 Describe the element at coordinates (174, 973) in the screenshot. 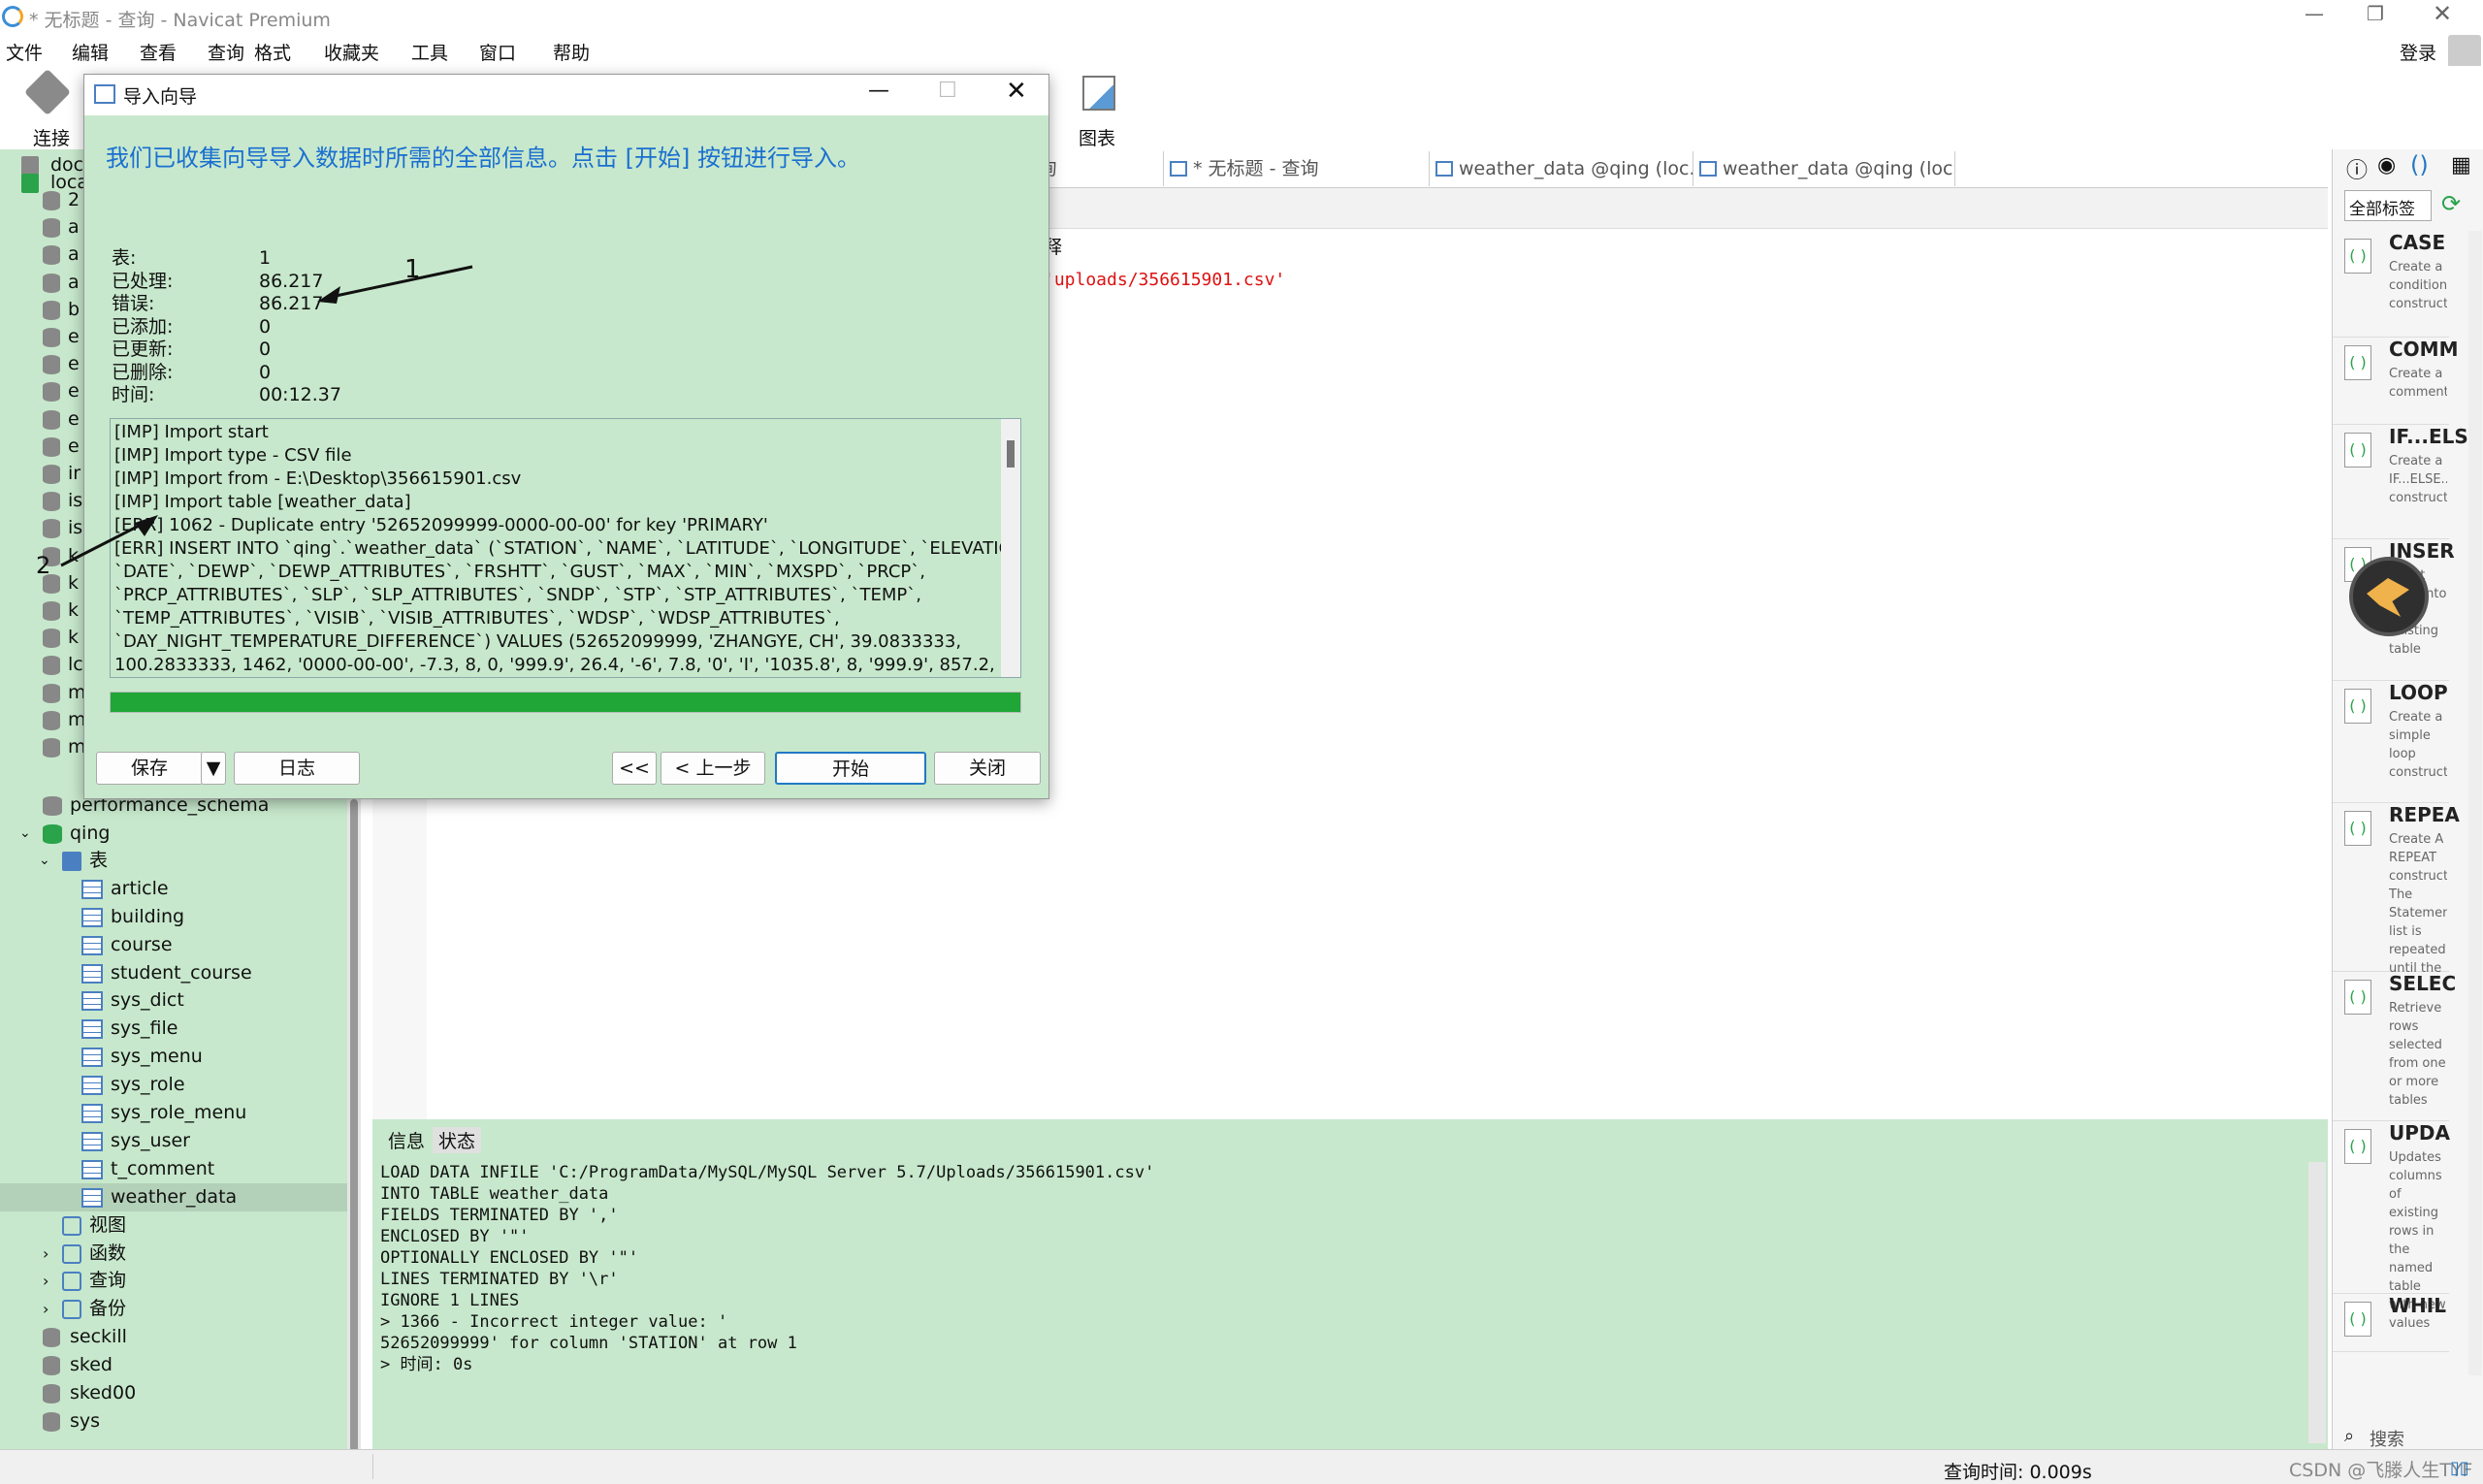

I see `table-item: student_course` at that location.